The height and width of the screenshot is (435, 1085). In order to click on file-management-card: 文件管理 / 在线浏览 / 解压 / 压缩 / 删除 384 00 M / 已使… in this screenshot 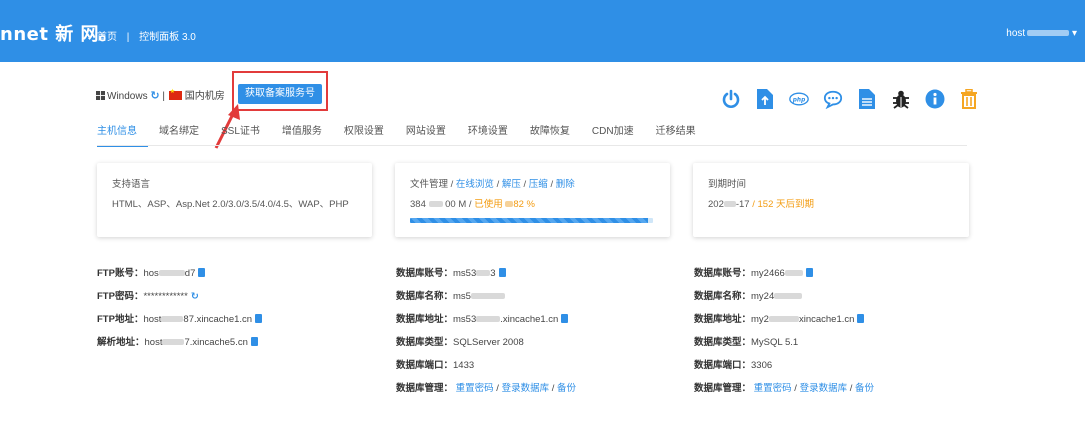, I will do `click(532, 200)`.